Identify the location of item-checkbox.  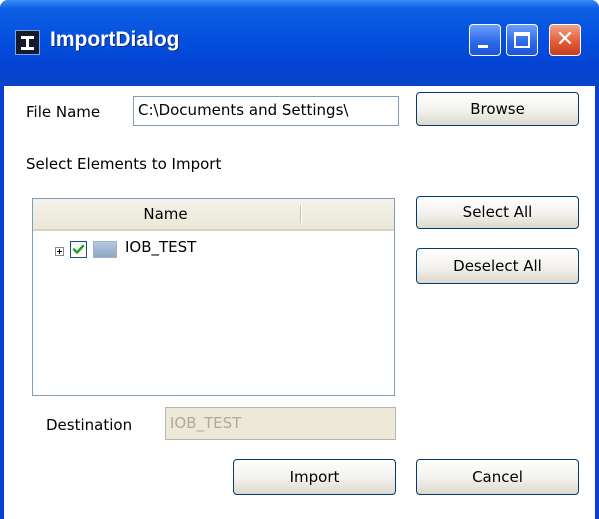
(78, 249).